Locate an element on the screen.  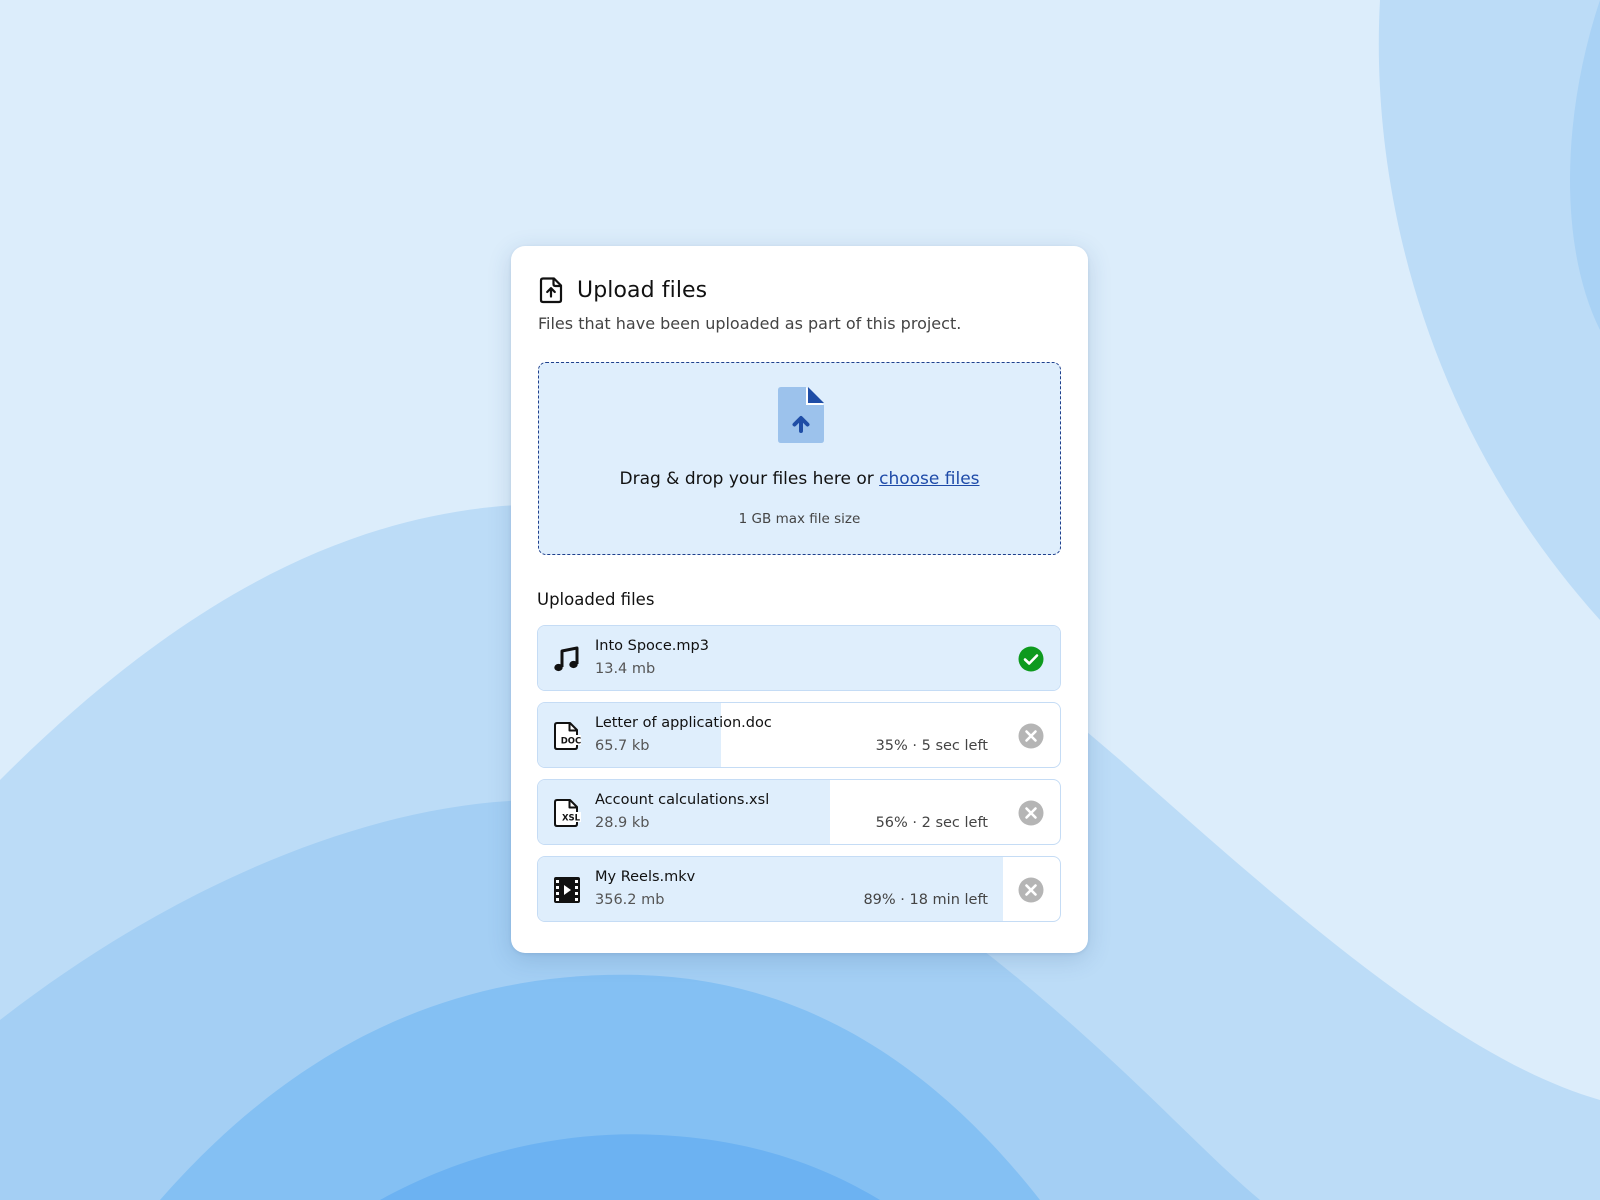
svg-text: DOC is located at coordinates (571, 742).